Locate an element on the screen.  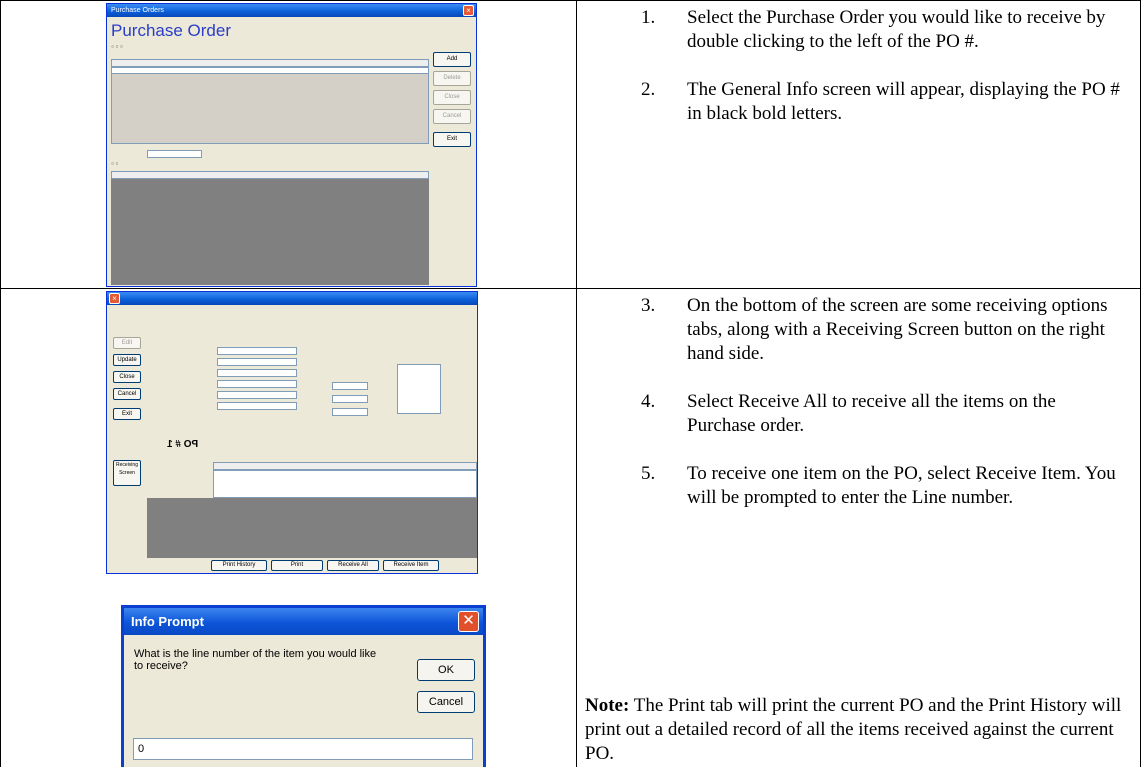
po-list-header is located at coordinates (270, 63).